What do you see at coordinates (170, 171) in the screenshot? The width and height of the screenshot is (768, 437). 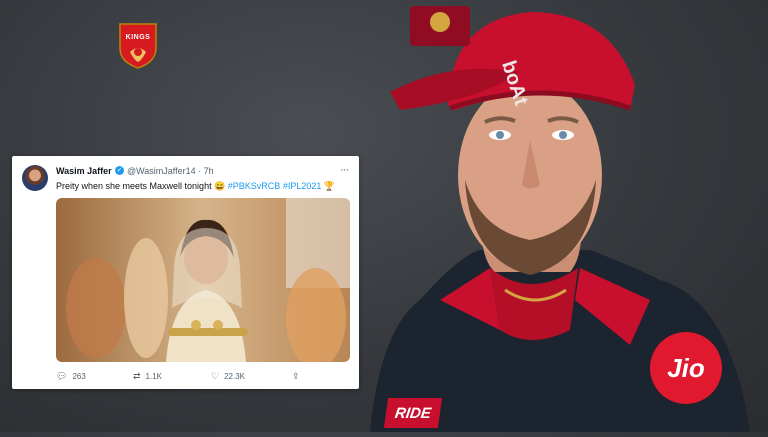 I see `author-handle-time: @WasimJaffer14 · 7h` at bounding box center [170, 171].